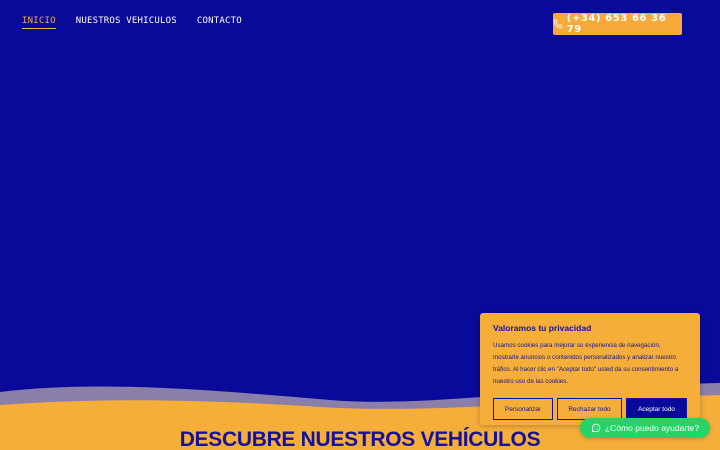 This screenshot has height=450, width=720. Describe the element at coordinates (558, 24) in the screenshot. I see `phone-icon` at that location.